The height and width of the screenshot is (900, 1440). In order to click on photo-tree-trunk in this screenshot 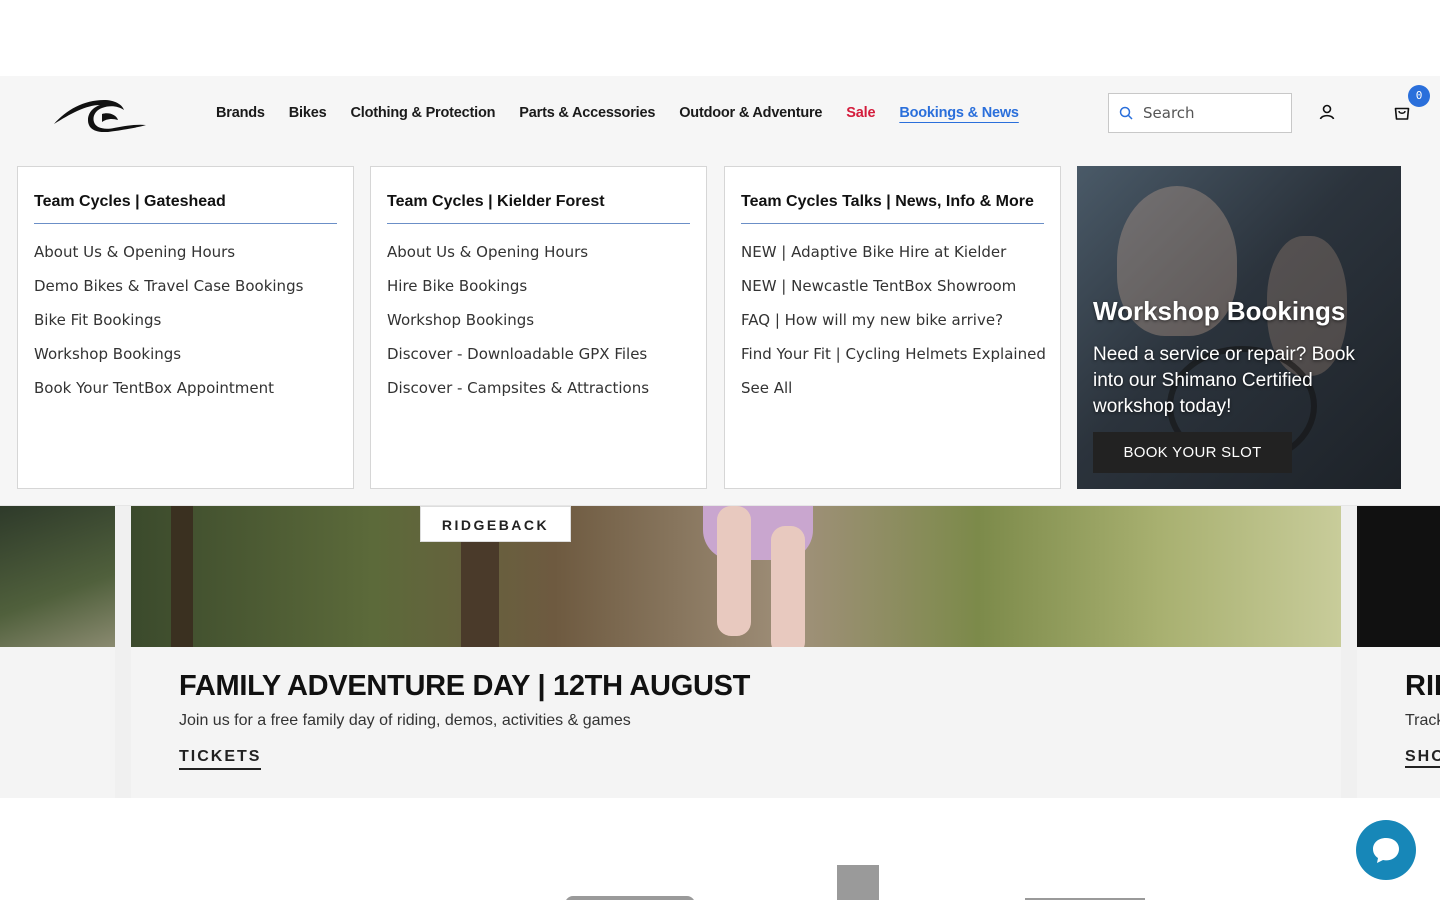, I will do `click(182, 576)`.